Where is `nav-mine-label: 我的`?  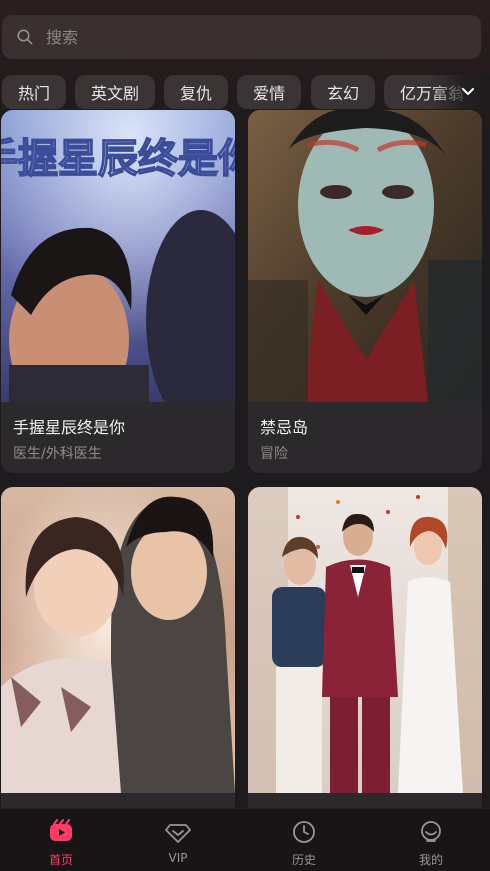 nav-mine-label: 我的 is located at coordinates (430, 860).